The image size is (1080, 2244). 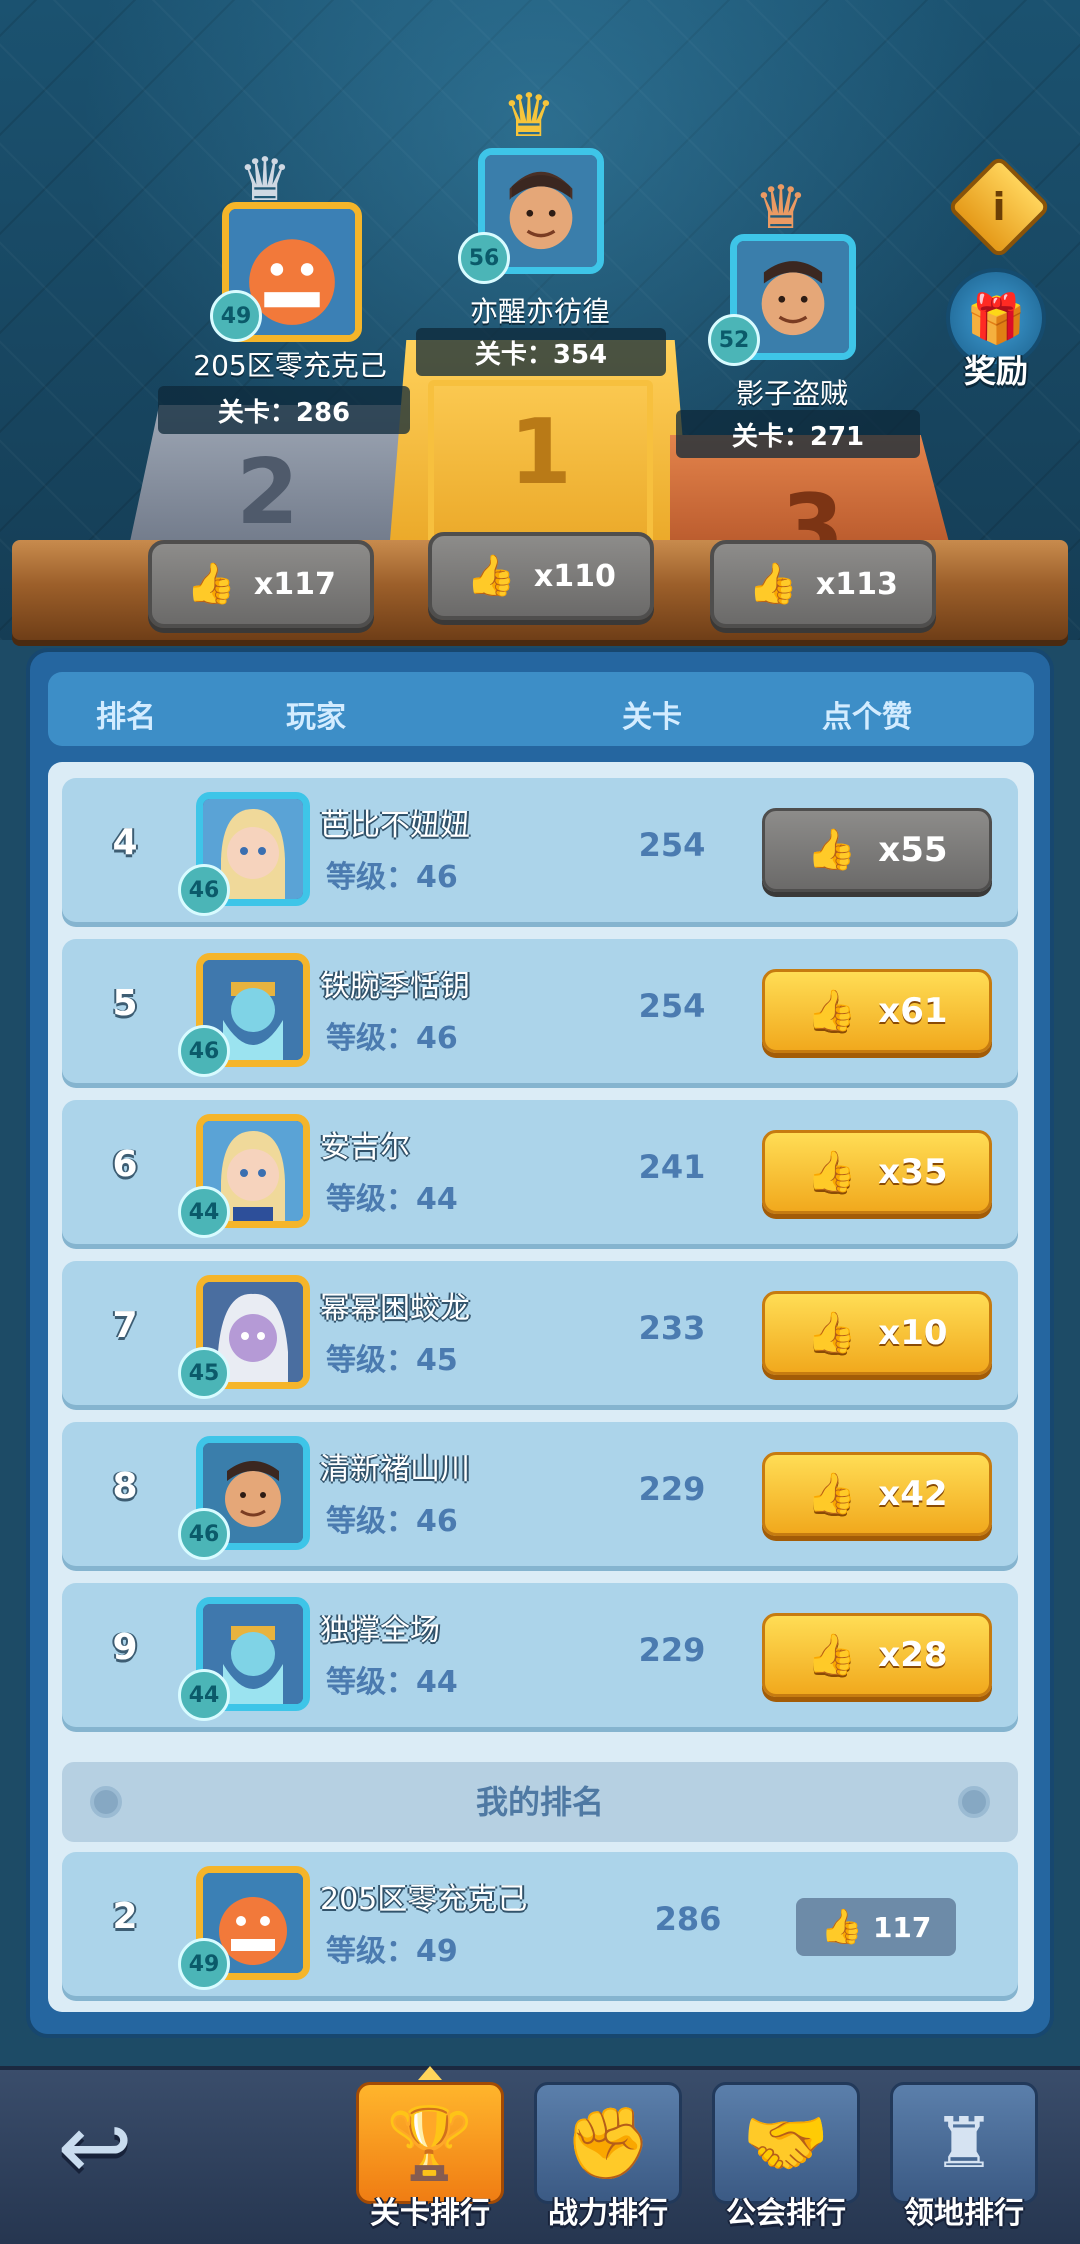 I want to click on like-button: 👍 x10, so click(x=877, y=1333).